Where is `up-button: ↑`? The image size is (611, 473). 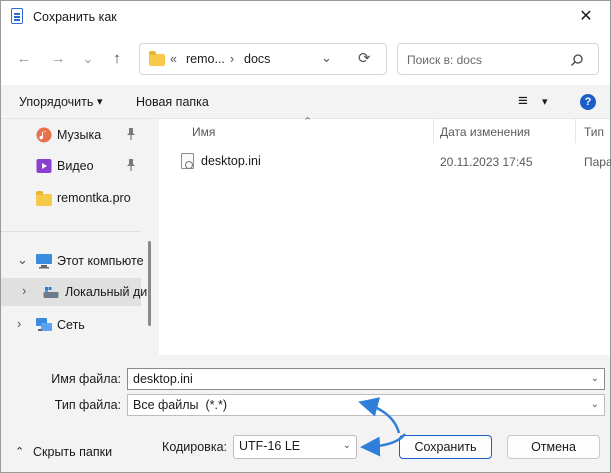 up-button: ↑ is located at coordinates (117, 59).